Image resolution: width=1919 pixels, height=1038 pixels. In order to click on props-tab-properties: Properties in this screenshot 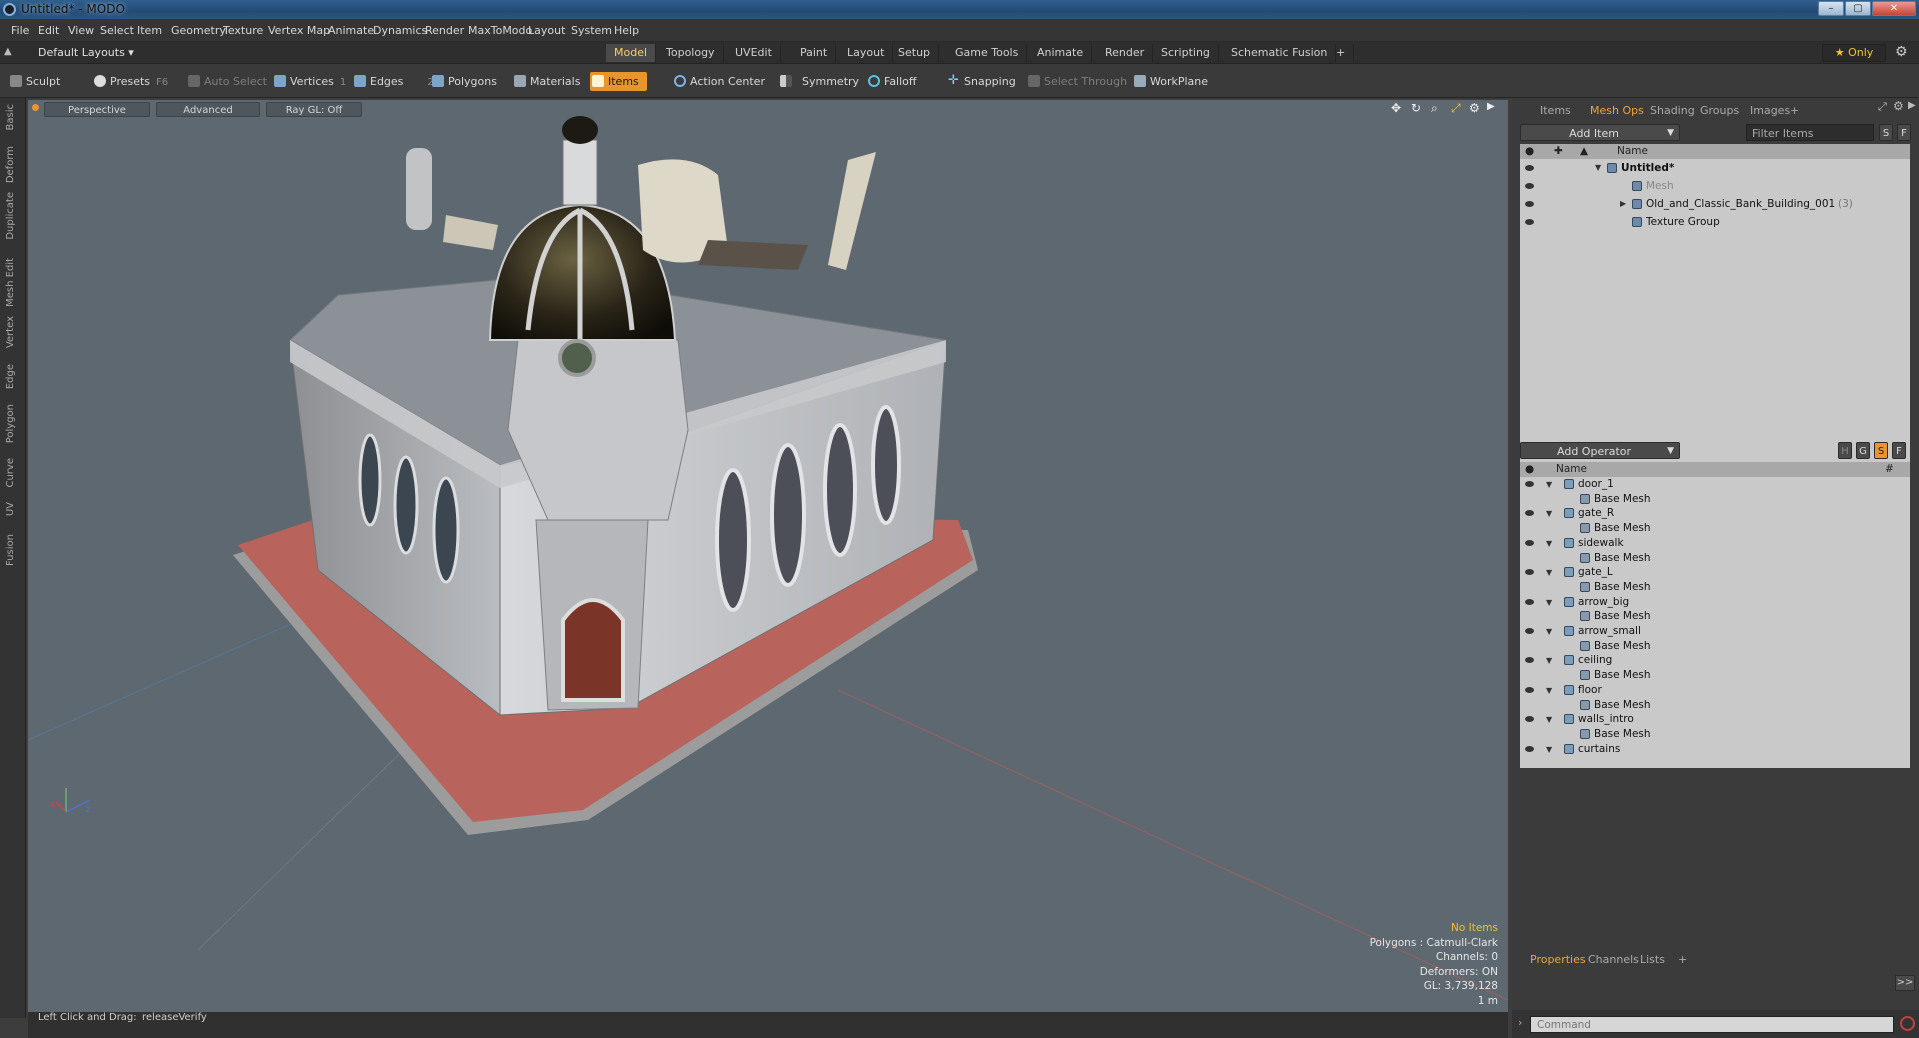, I will do `click(1558, 959)`.